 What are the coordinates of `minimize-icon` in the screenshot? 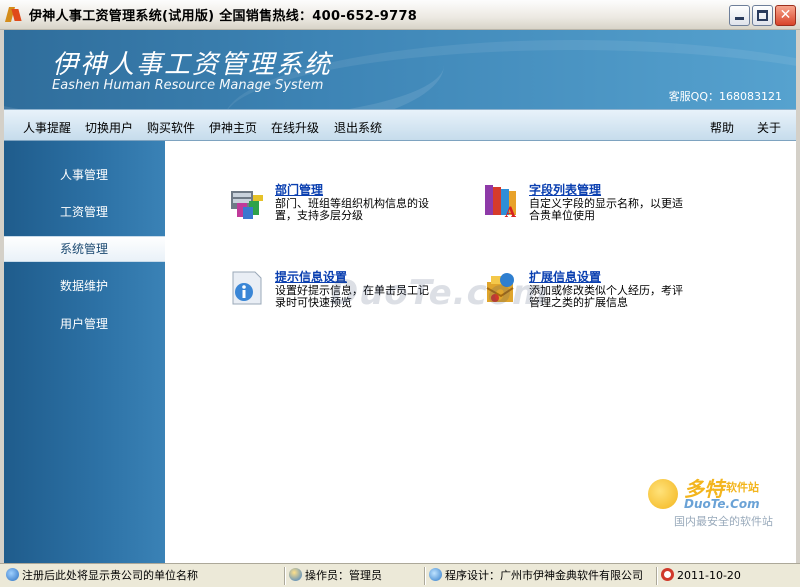 It's located at (739, 18).